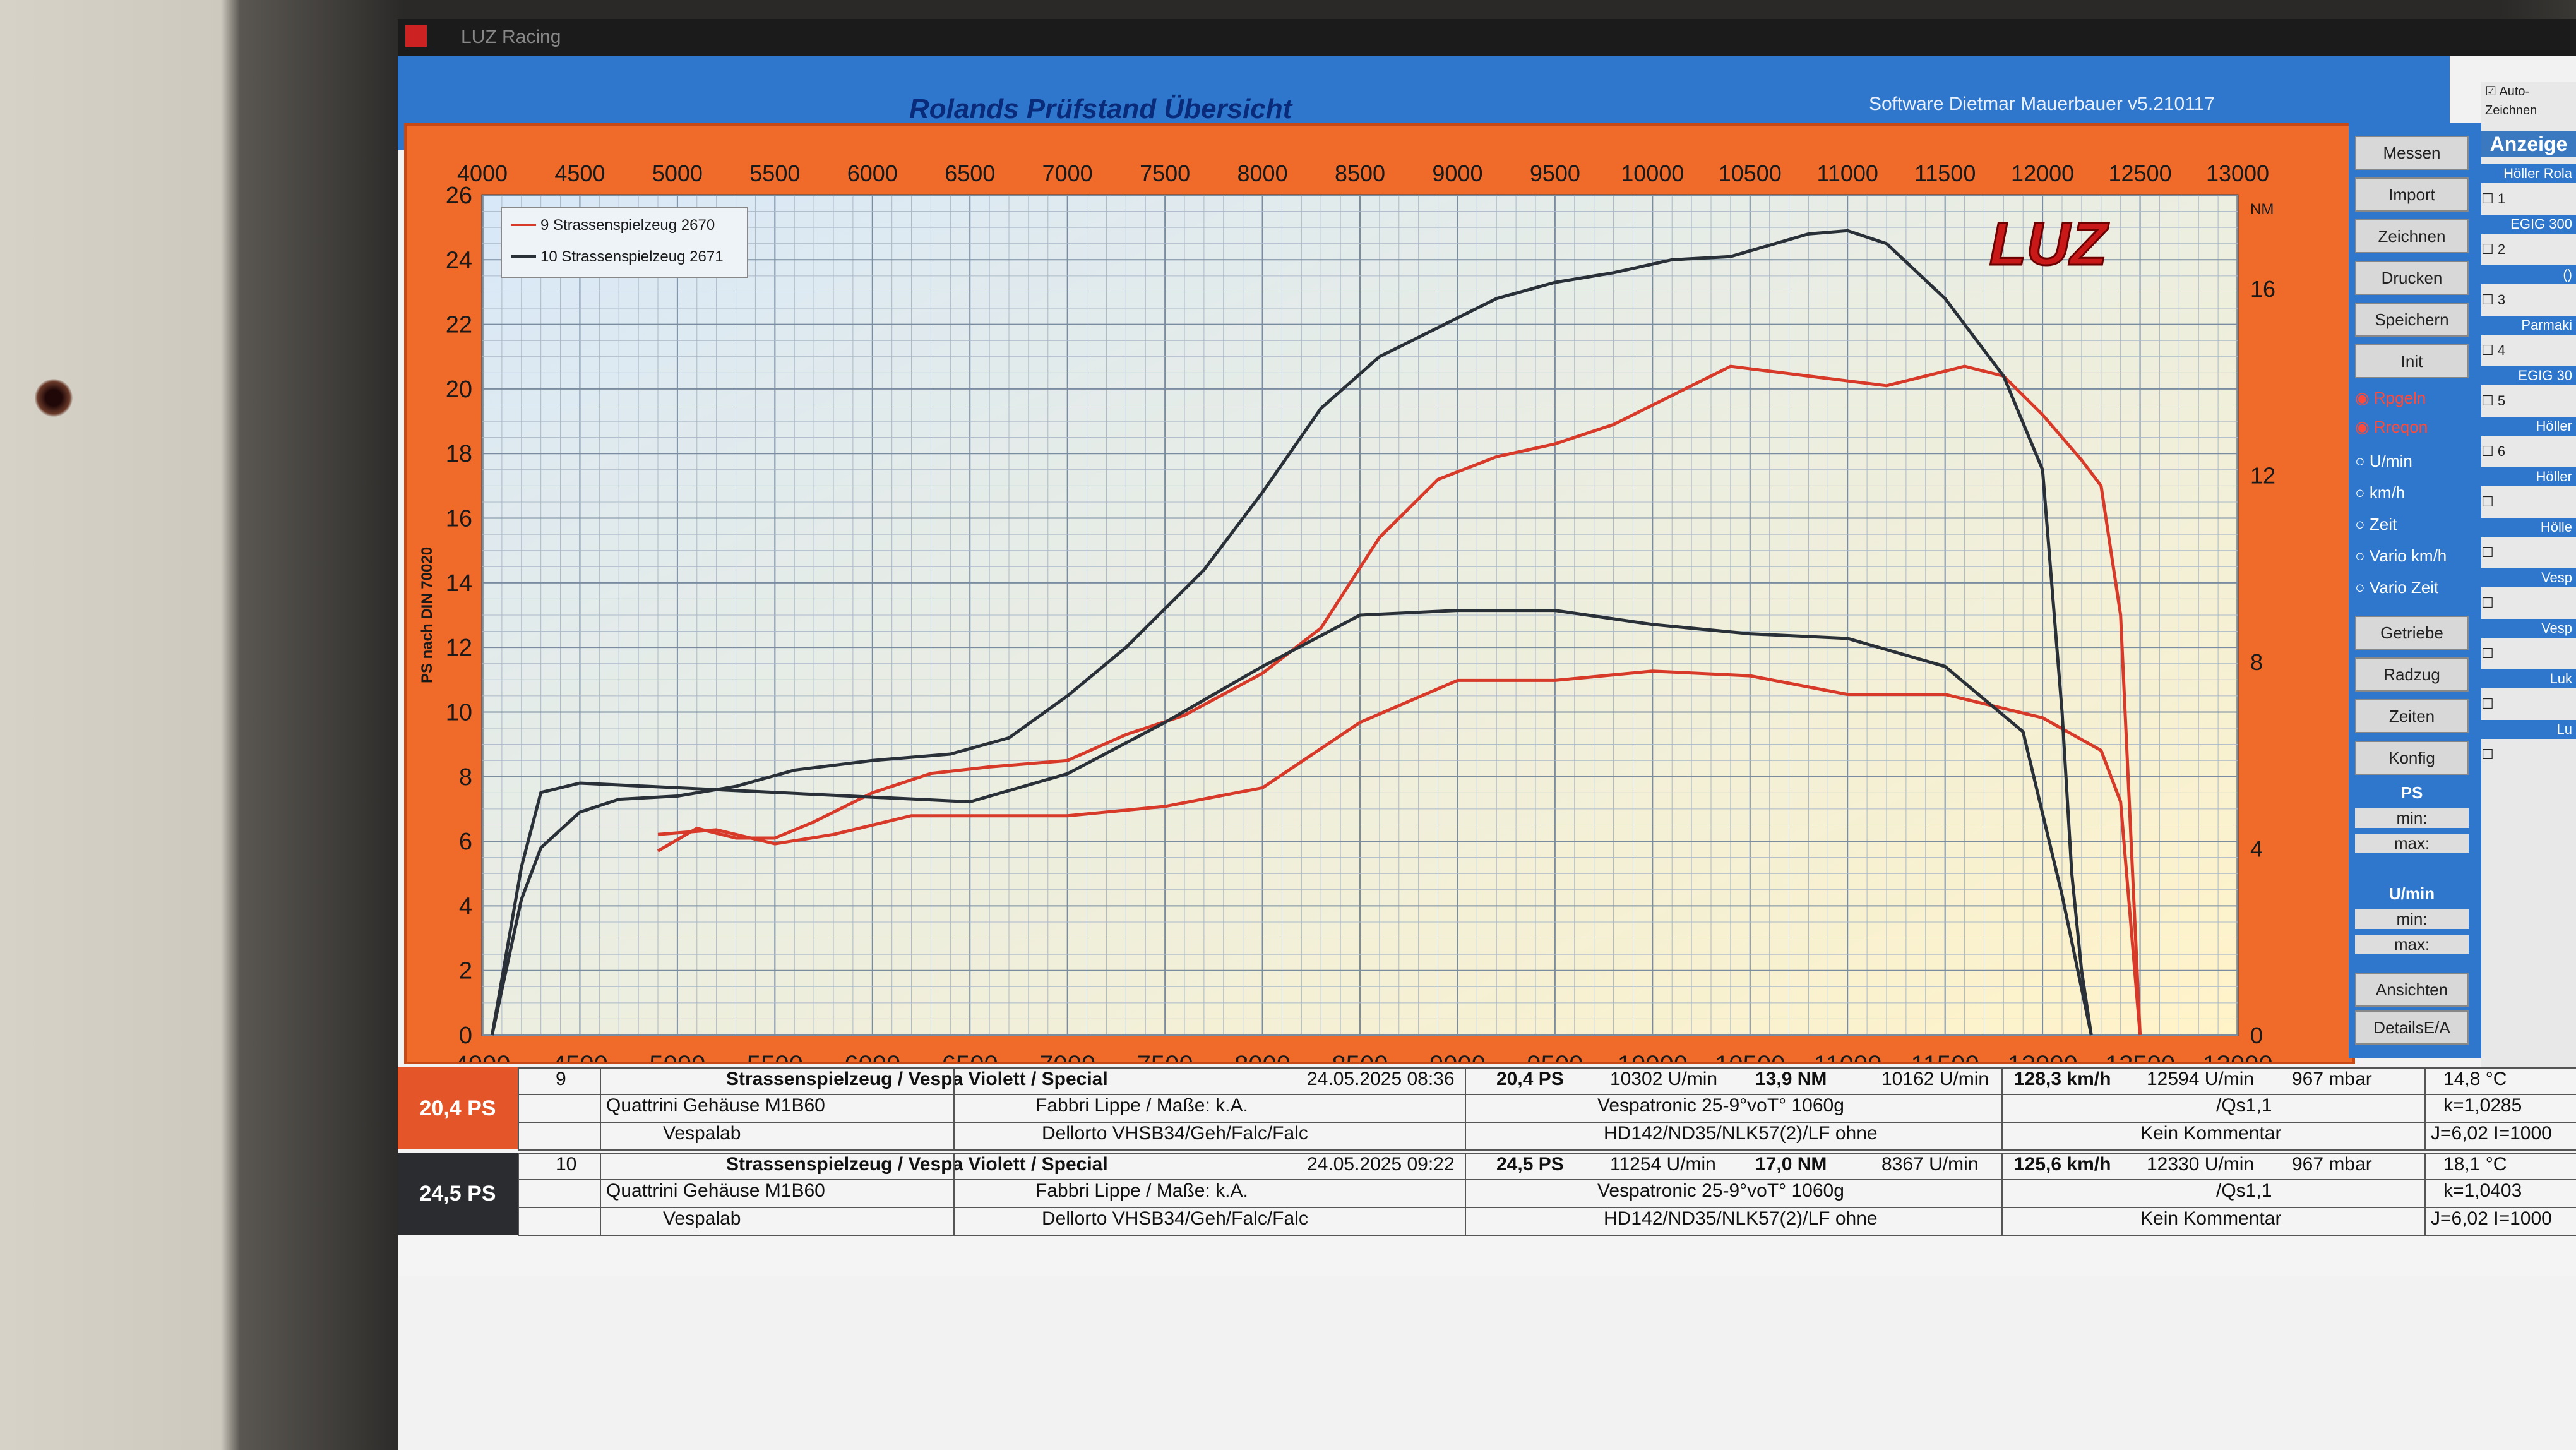 This screenshot has height=1450, width=2576. Describe the element at coordinates (1165, 173) in the screenshot. I see `x-tick-top: 7500` at that location.